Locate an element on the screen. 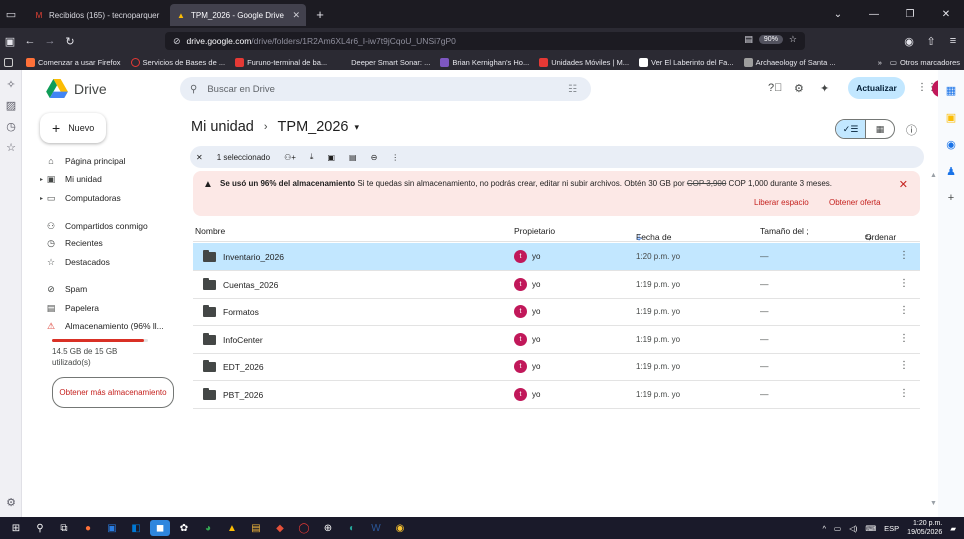 The height and width of the screenshot is (539, 964). app-icon: ▤ is located at coordinates (256, 528).